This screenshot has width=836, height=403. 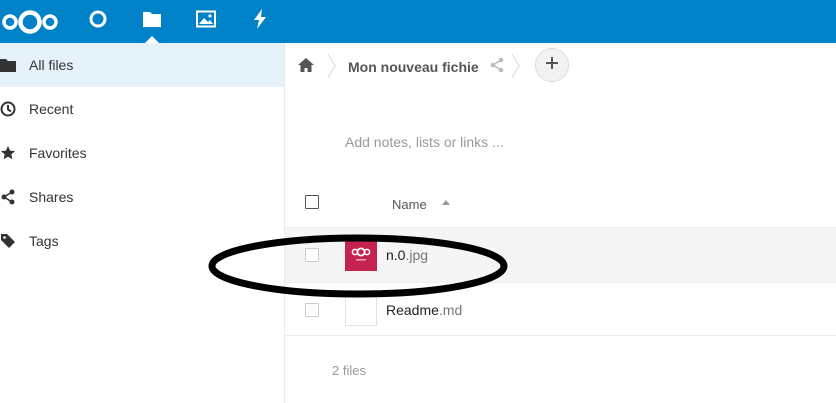 I want to click on star-icon, so click(x=8, y=153).